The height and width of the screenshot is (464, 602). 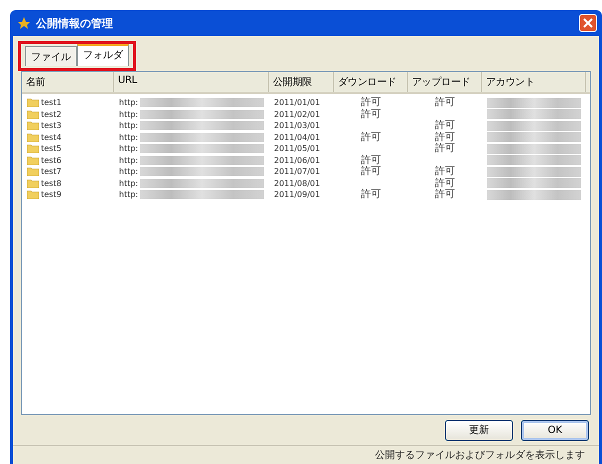 I want to click on folder-name: test4, so click(x=51, y=137).